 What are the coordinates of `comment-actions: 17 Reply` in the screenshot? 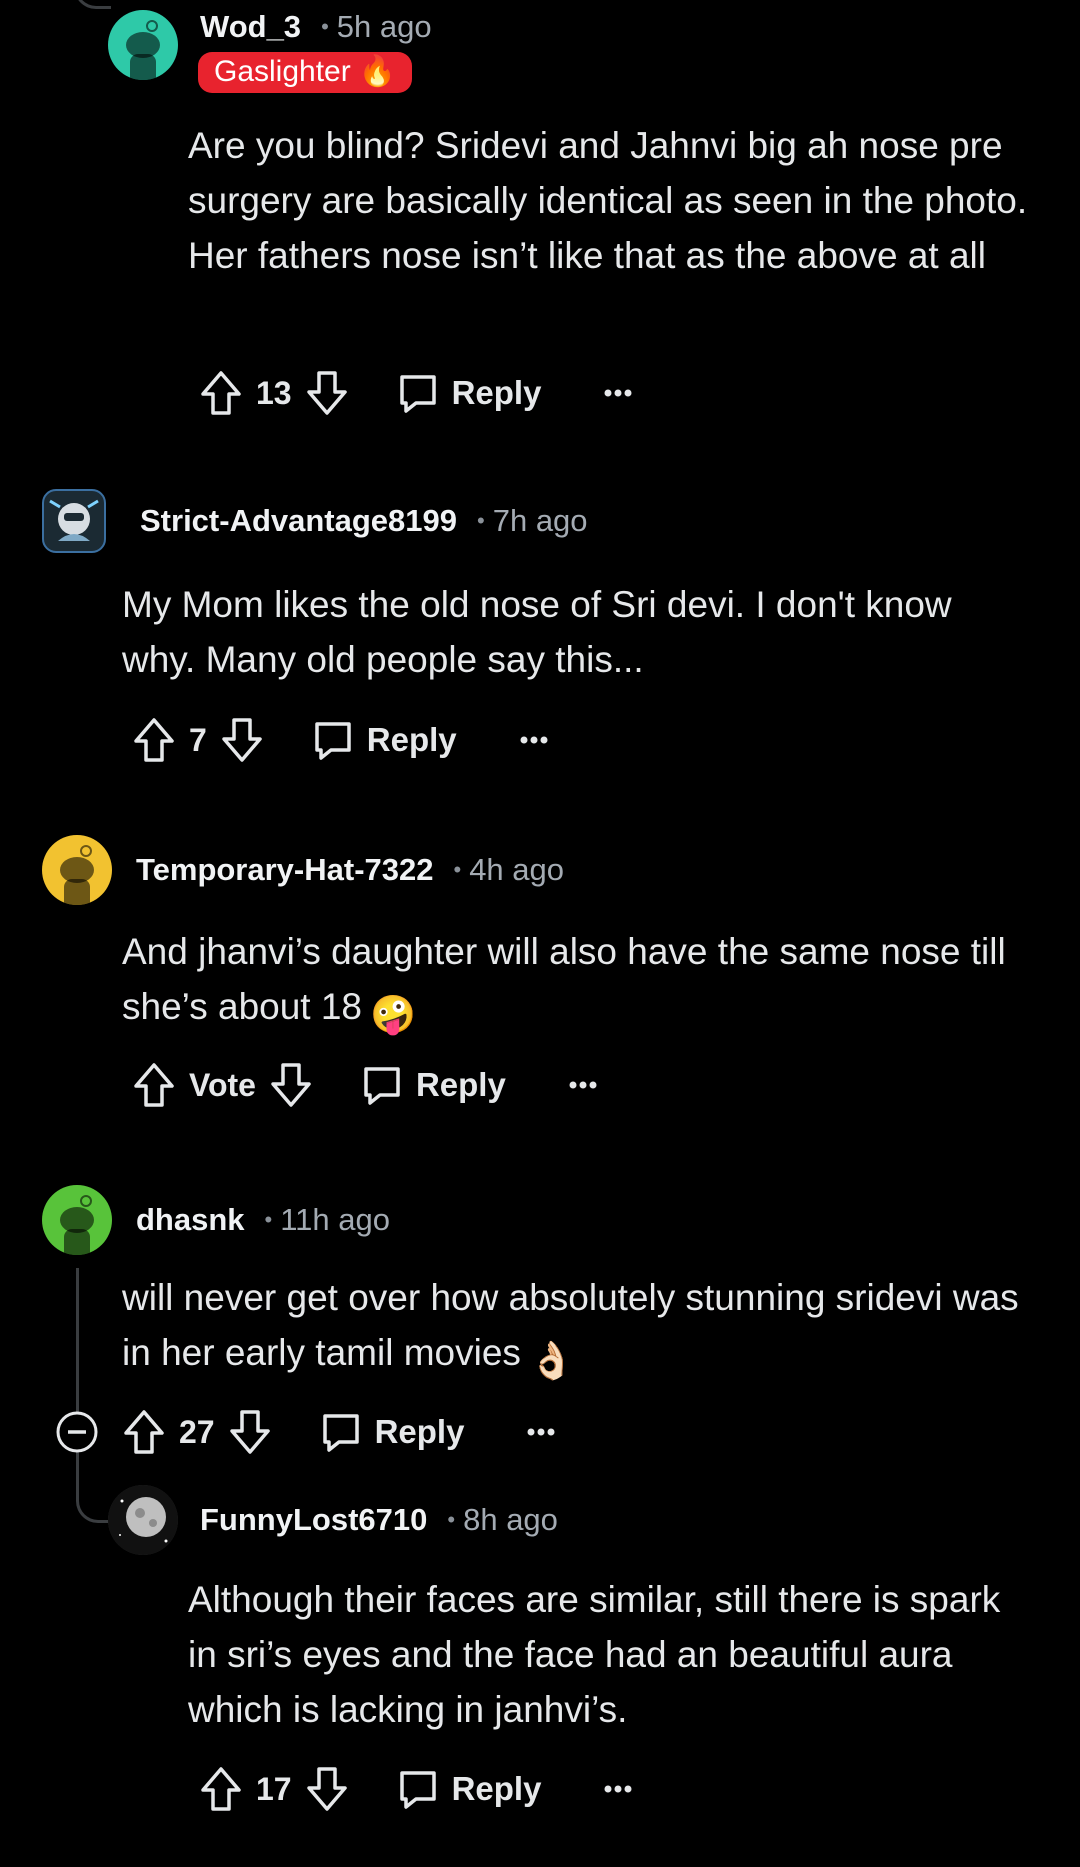 It's located at (416, 1789).